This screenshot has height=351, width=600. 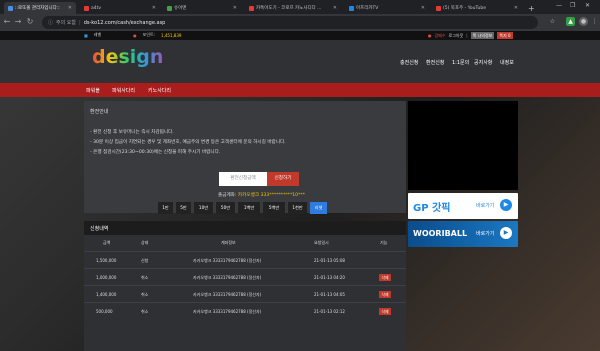 What do you see at coordinates (463, 206) in the screenshot?
I see `gpick-banner: GP 갓픽 바로가기 ▶` at bounding box center [463, 206].